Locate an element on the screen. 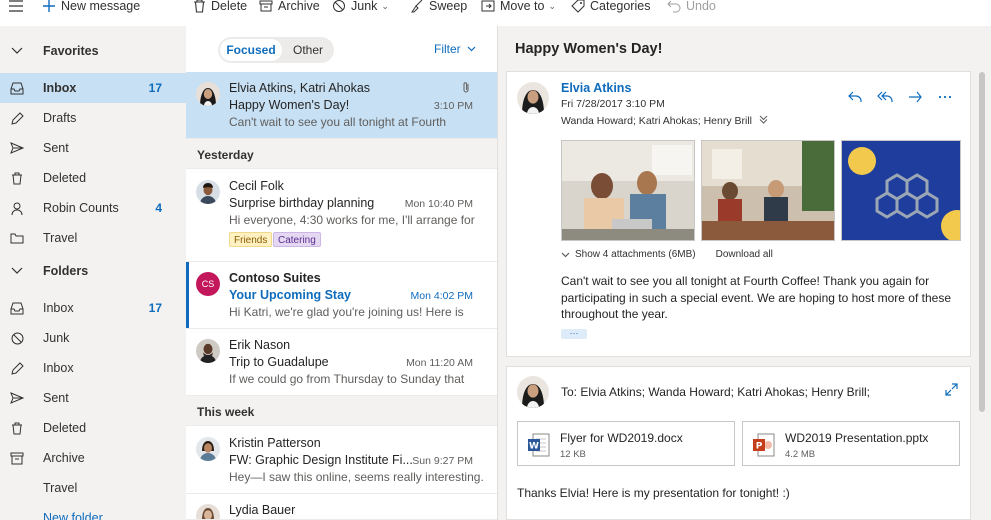  file-attachment-pptx: P WD2019 Presentation.pptx 4.2 MB is located at coordinates (851, 443).